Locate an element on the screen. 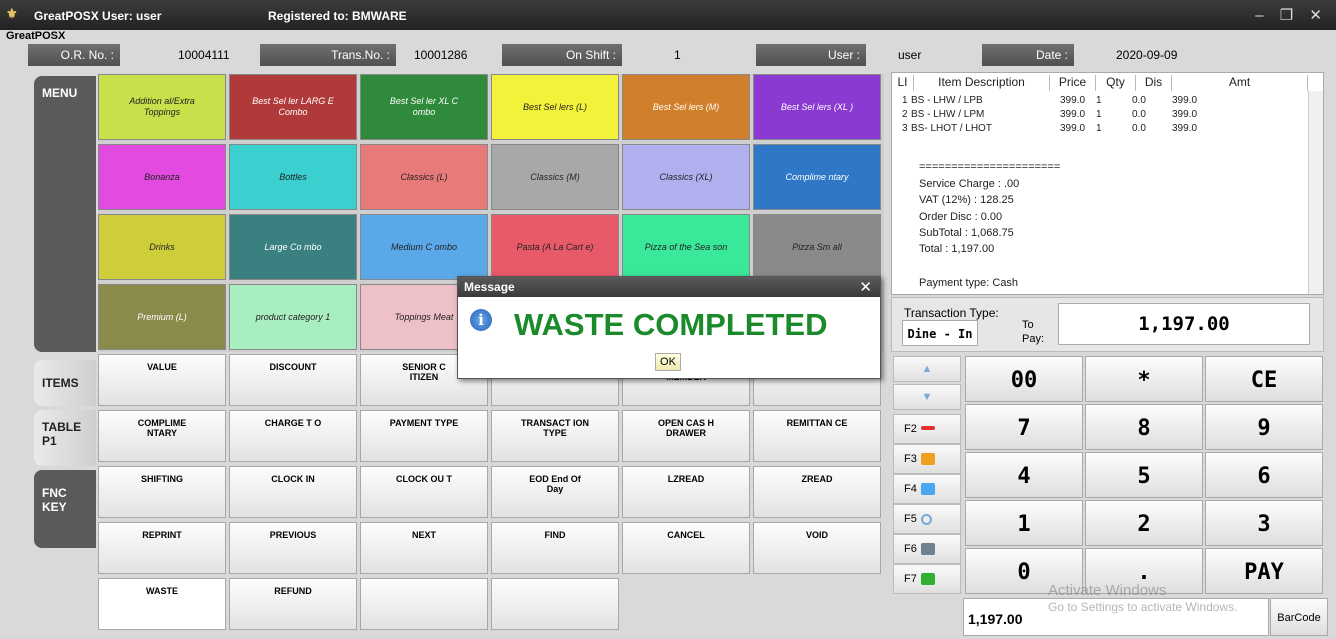  col-header-qty: Qty is located at coordinates (1116, 83).